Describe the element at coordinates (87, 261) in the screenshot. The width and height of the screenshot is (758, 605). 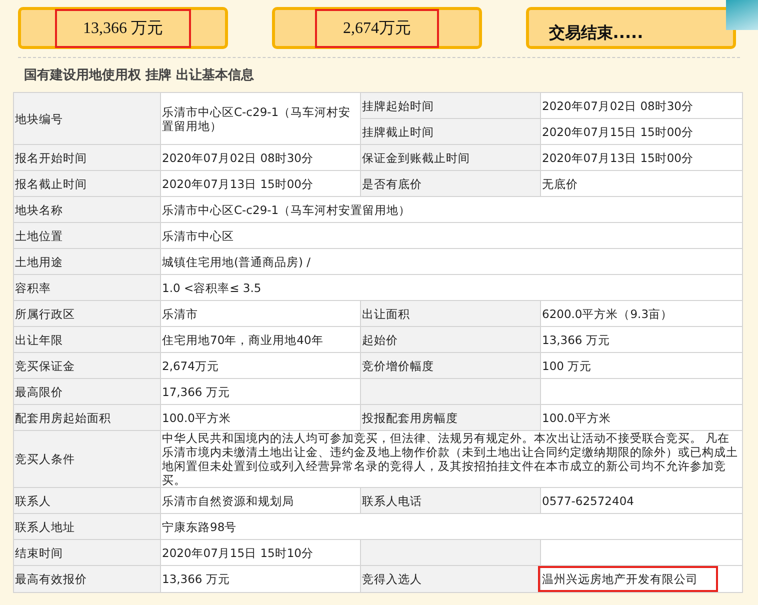
I see `label-cell: 土地用途` at that location.